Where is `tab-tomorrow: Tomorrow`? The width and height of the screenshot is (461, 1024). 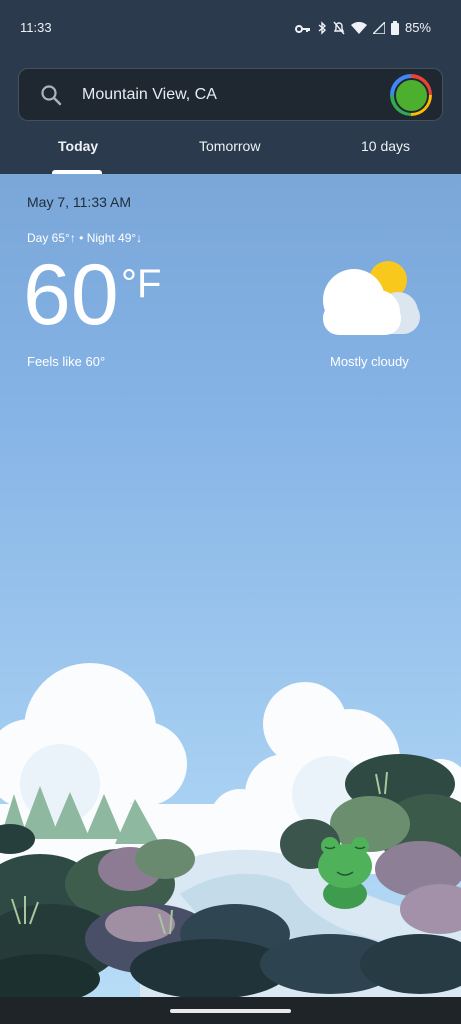 tab-tomorrow: Tomorrow is located at coordinates (229, 146).